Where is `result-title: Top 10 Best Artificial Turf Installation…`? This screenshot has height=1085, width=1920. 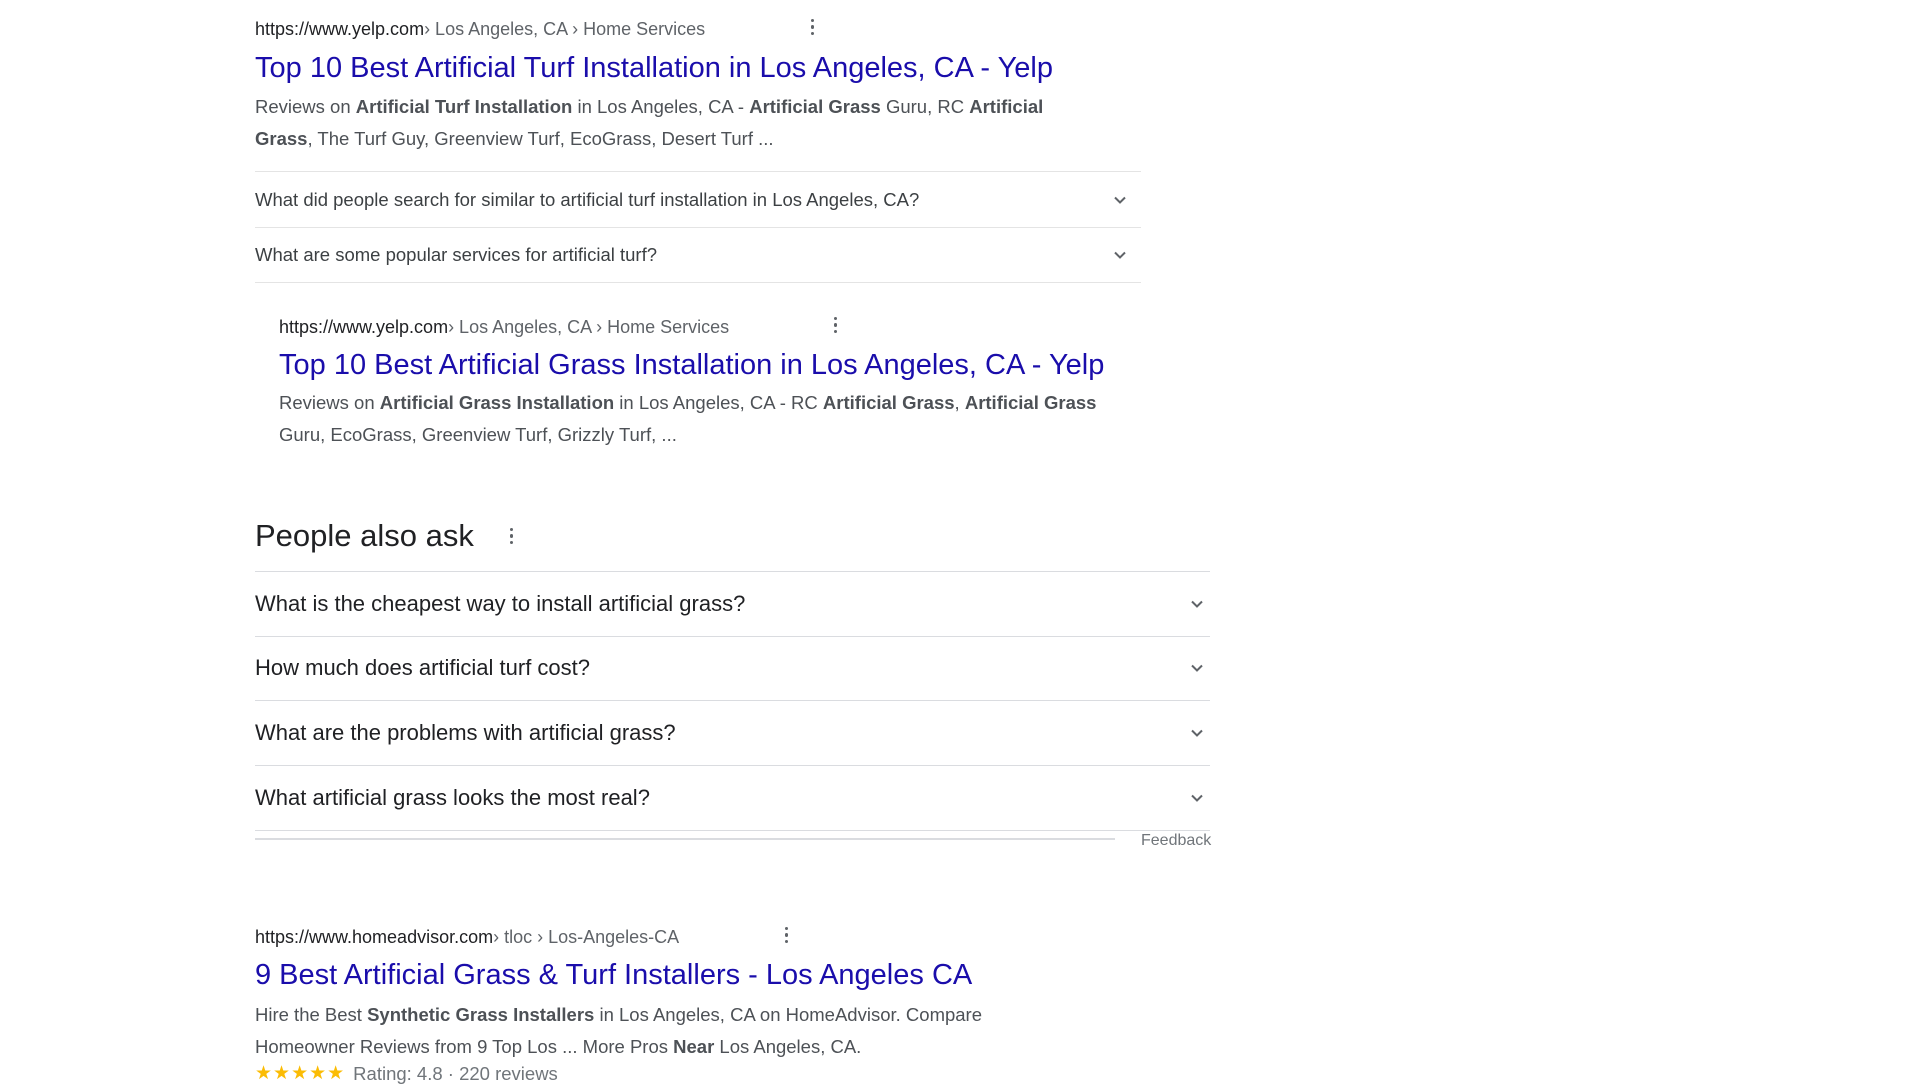
result-title: Top 10 Best Artificial Turf Installation… is located at coordinates (654, 68).